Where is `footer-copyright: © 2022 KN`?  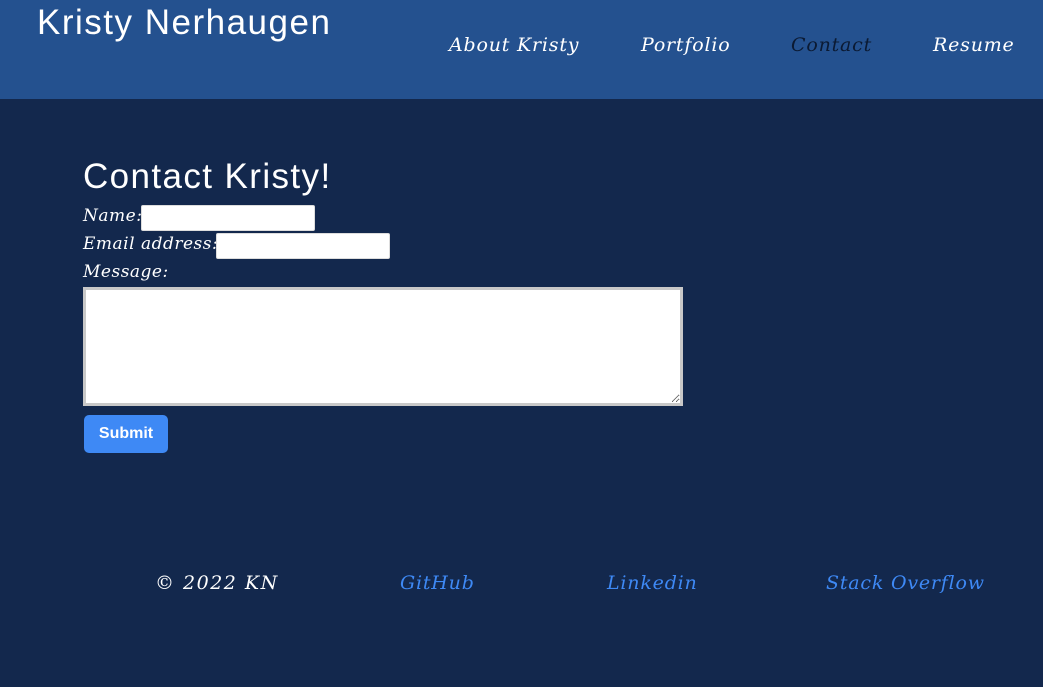
footer-copyright: © 2022 KN is located at coordinates (217, 583).